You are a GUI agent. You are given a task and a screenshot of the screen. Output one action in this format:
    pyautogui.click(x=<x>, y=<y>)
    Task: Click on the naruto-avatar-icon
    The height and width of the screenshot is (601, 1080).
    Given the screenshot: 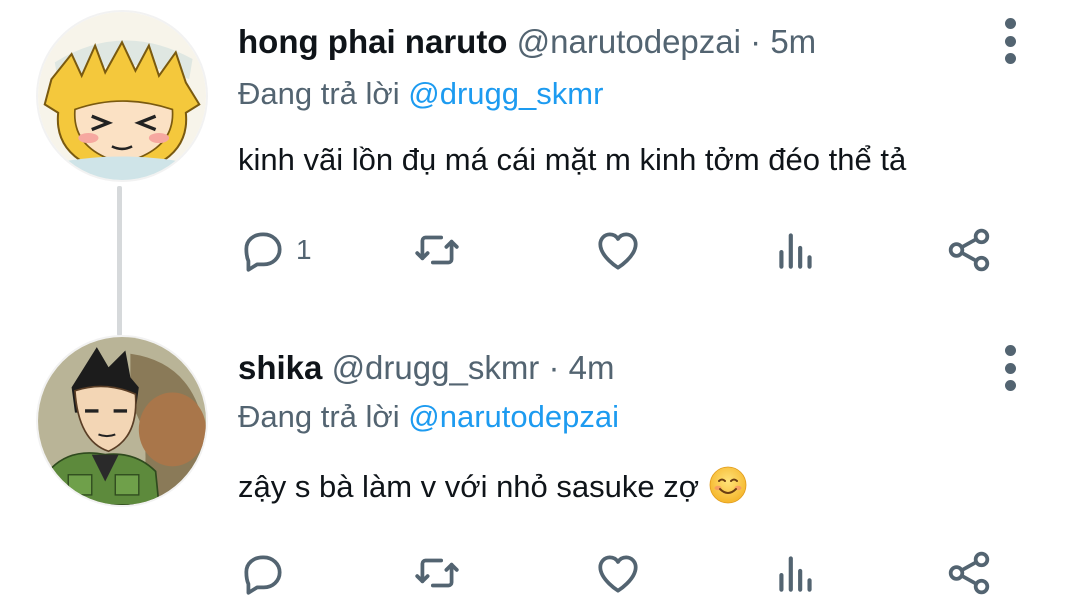 What is the action you would take?
    pyautogui.click(x=122, y=96)
    